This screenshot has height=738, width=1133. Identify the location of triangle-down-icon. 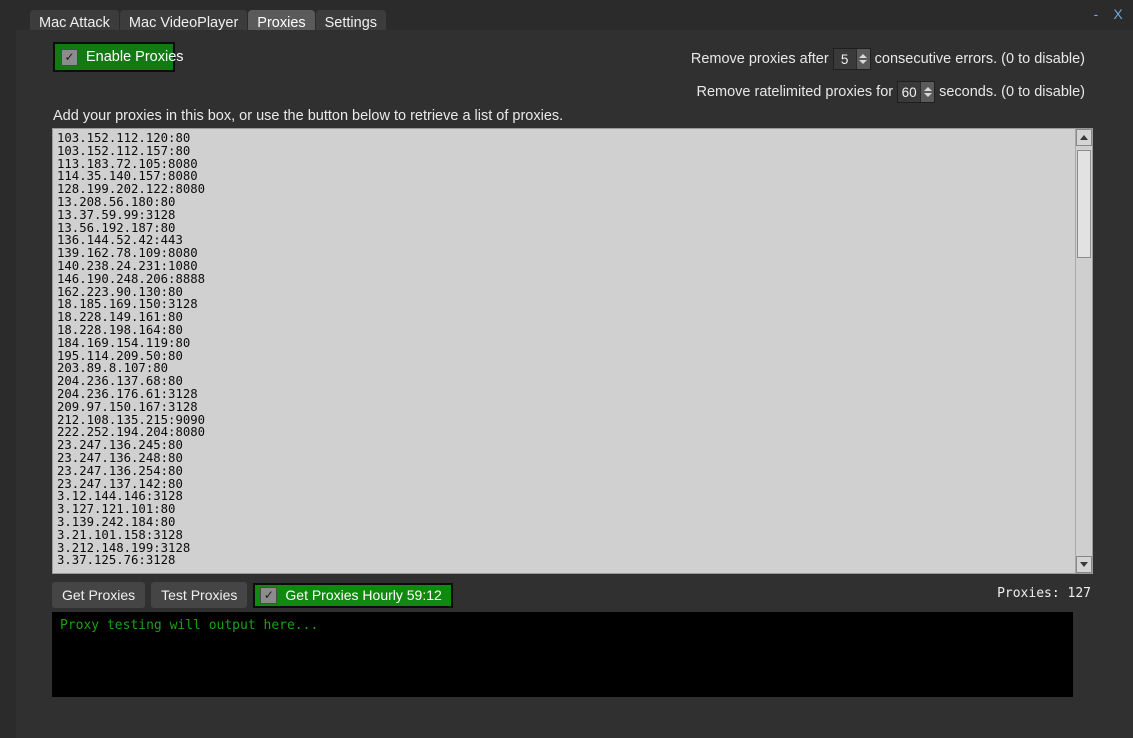
(1084, 564).